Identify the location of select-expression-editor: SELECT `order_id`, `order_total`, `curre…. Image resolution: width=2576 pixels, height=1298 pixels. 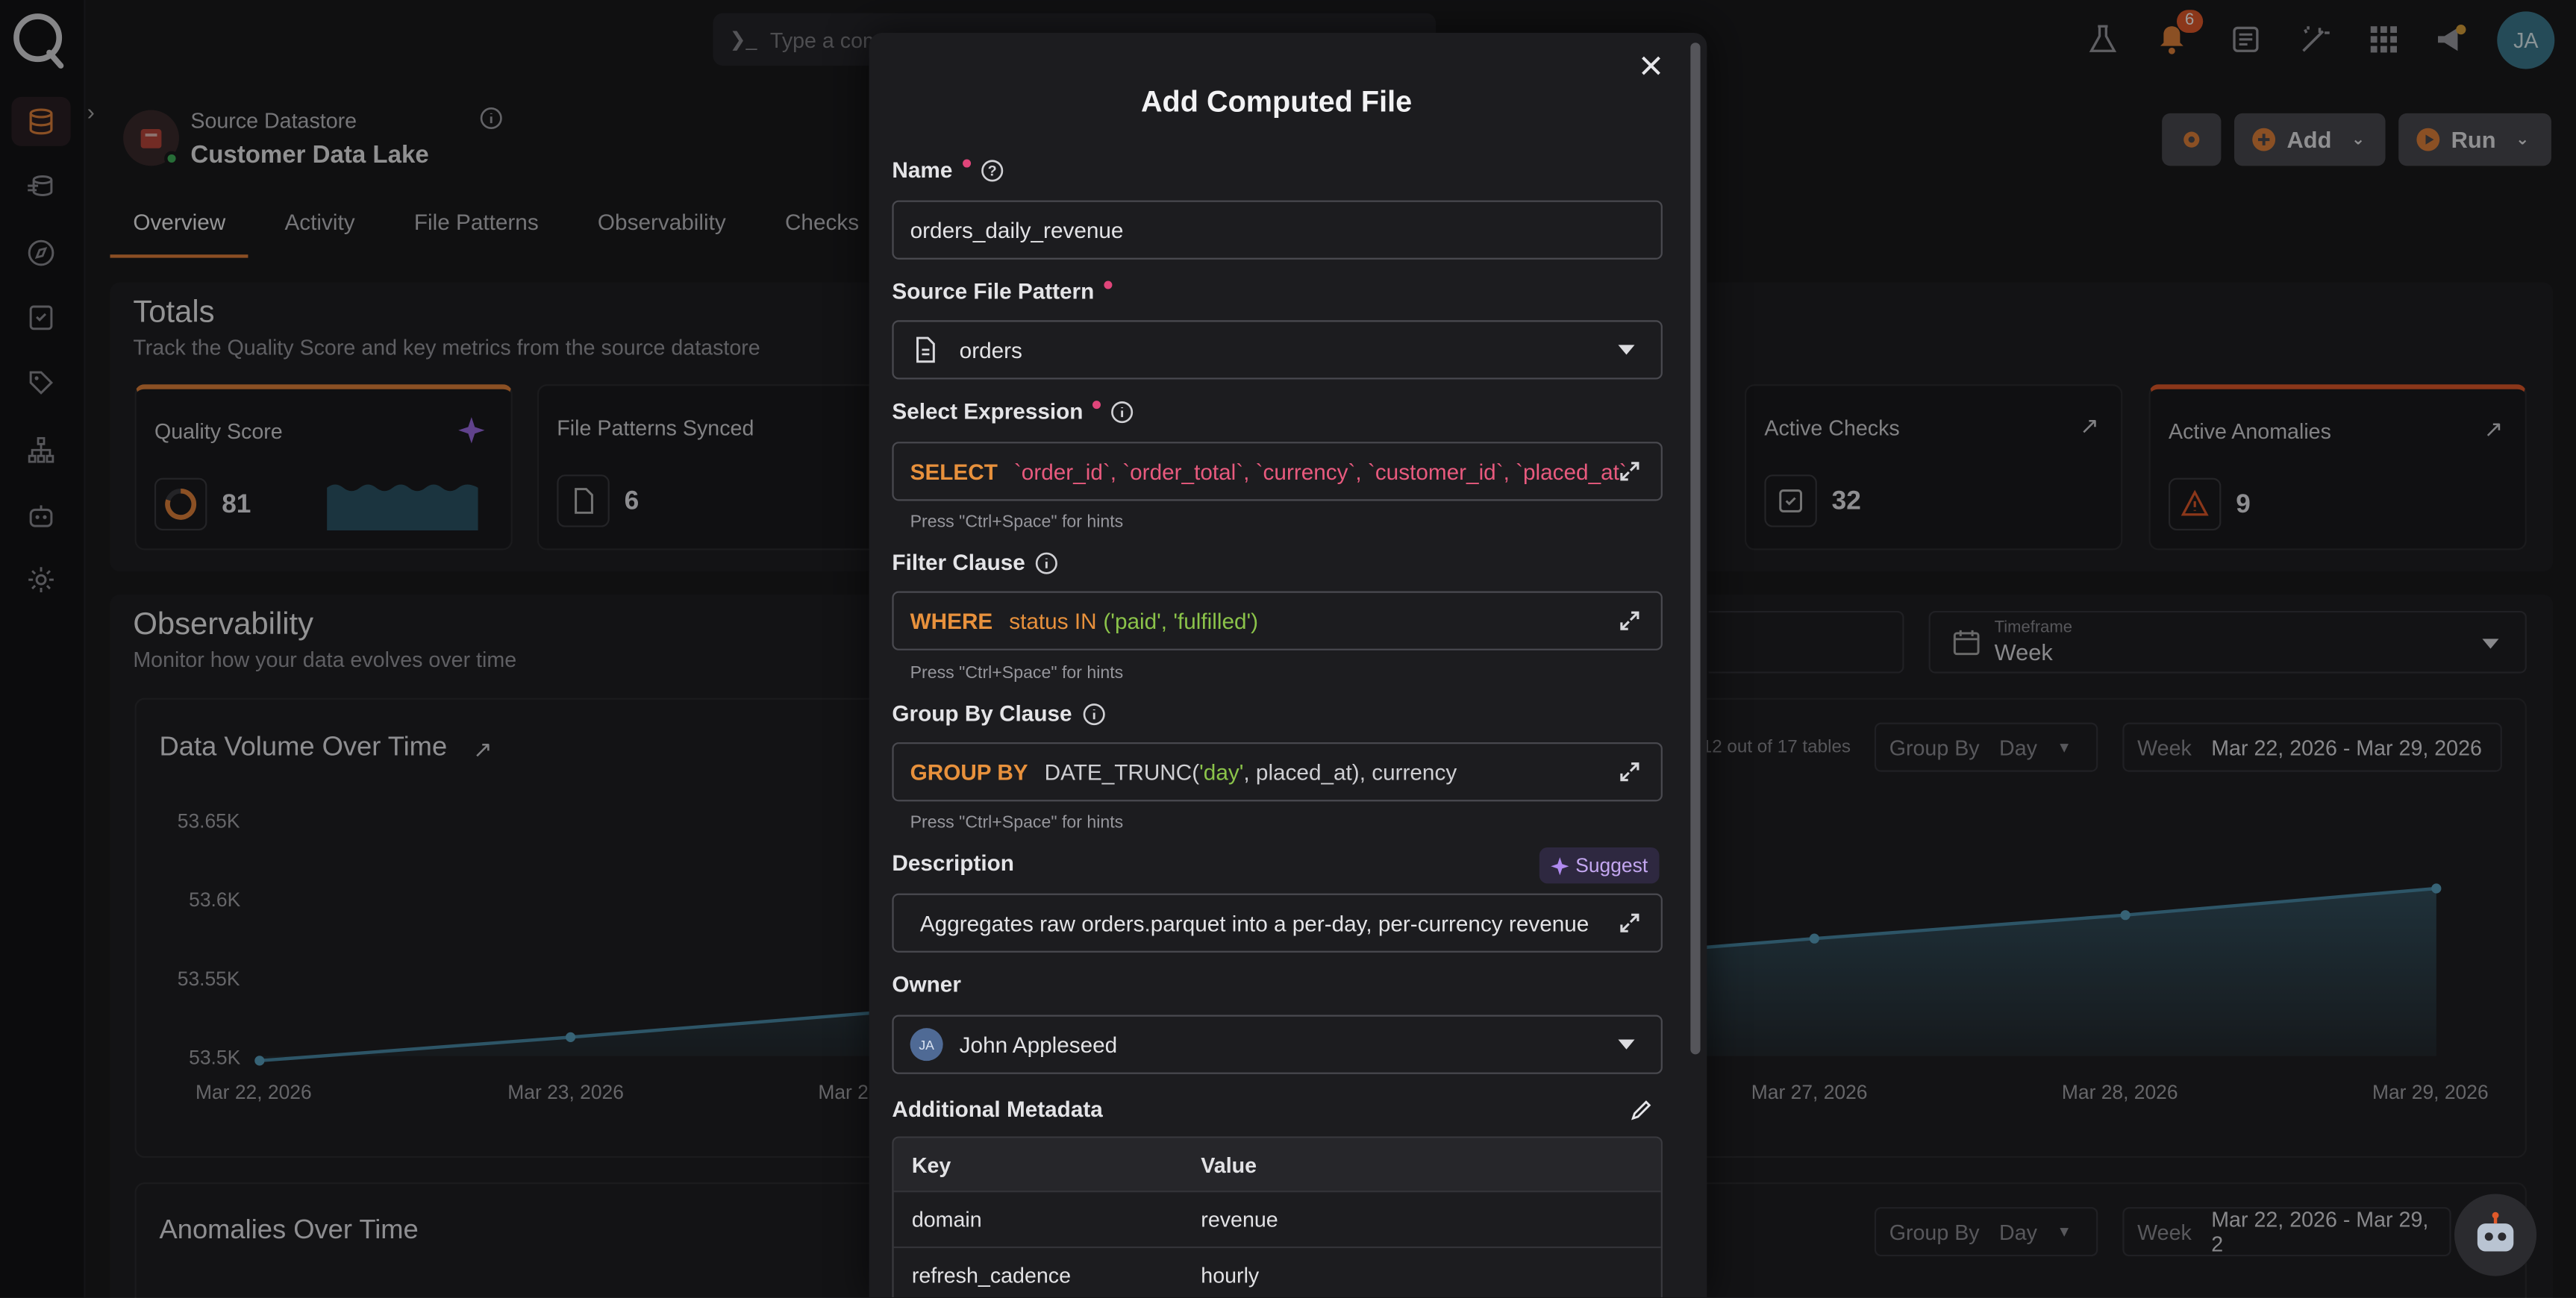
(1277, 471).